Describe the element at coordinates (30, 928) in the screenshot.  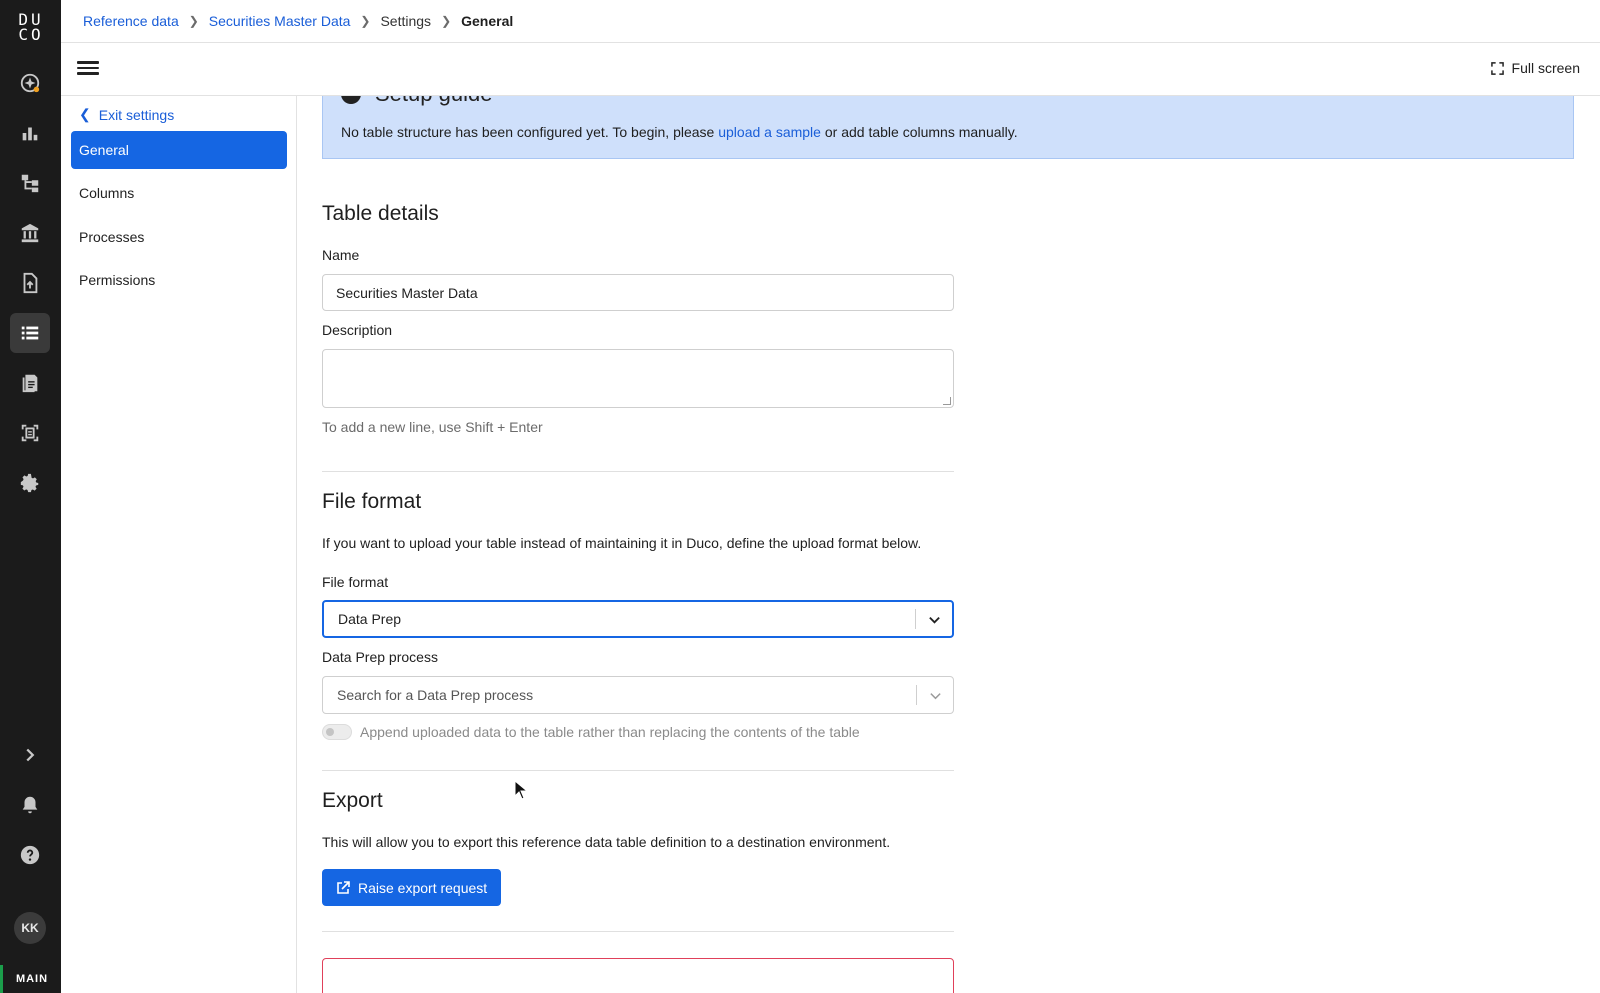
I see `user-avatar: KK` at that location.